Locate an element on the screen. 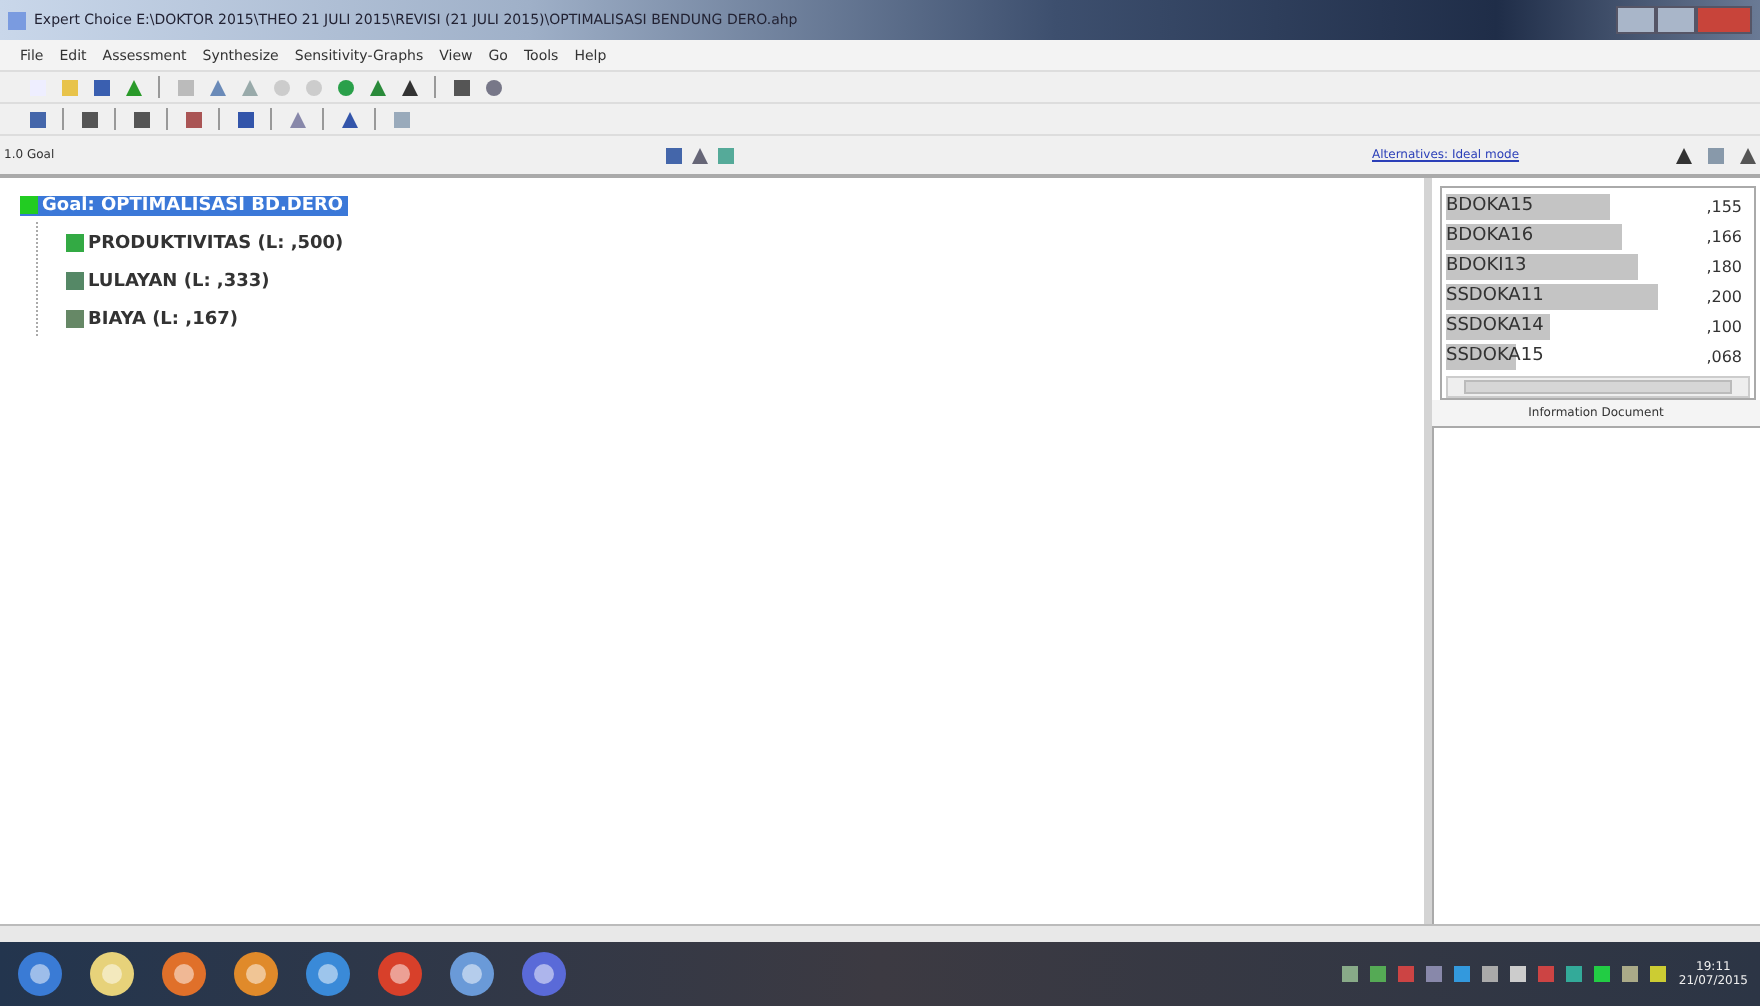  tree-node: Goal: OPTIMALISASI BD.DERO is located at coordinates (184, 205).